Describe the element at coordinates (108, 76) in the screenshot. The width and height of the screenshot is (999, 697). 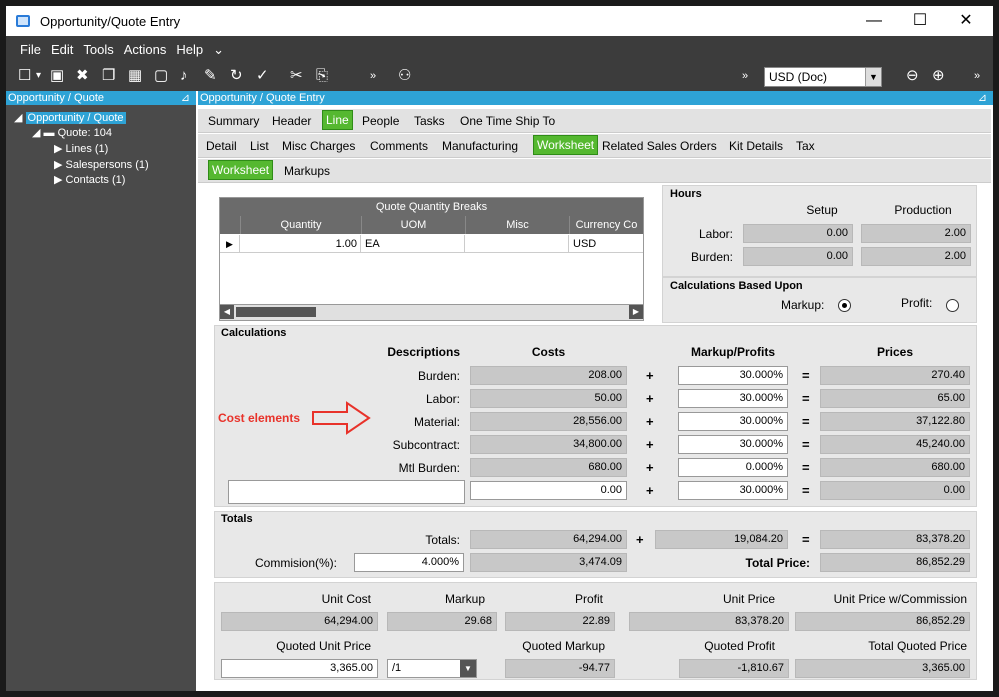
I see `book-icon: ❐` at that location.